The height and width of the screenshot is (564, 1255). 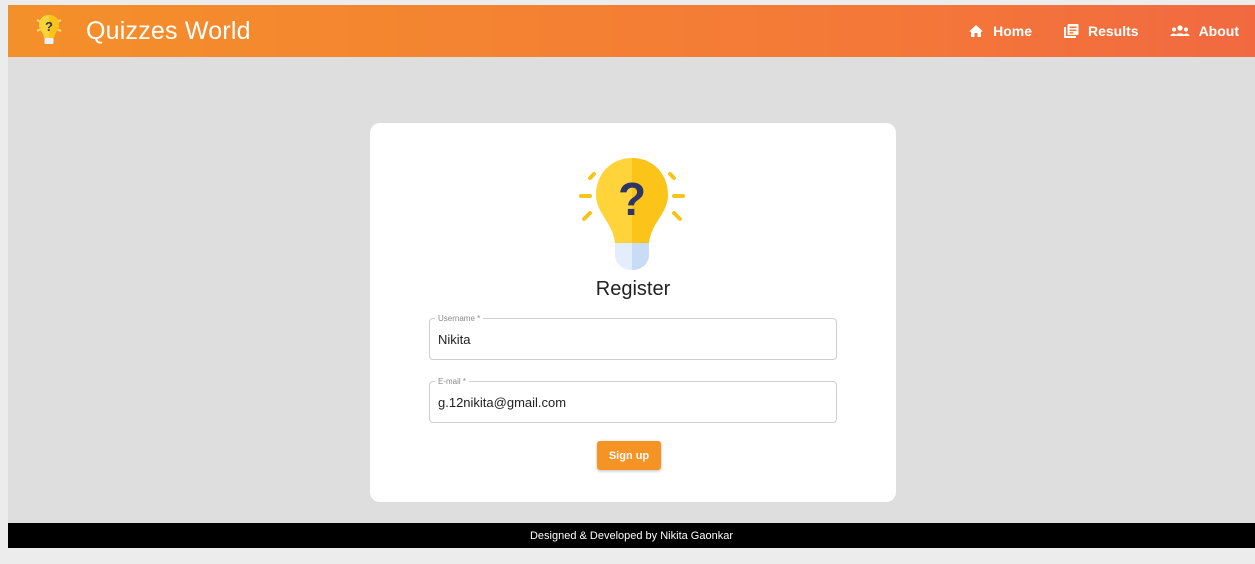 What do you see at coordinates (633, 289) in the screenshot?
I see `register-title: Register` at bounding box center [633, 289].